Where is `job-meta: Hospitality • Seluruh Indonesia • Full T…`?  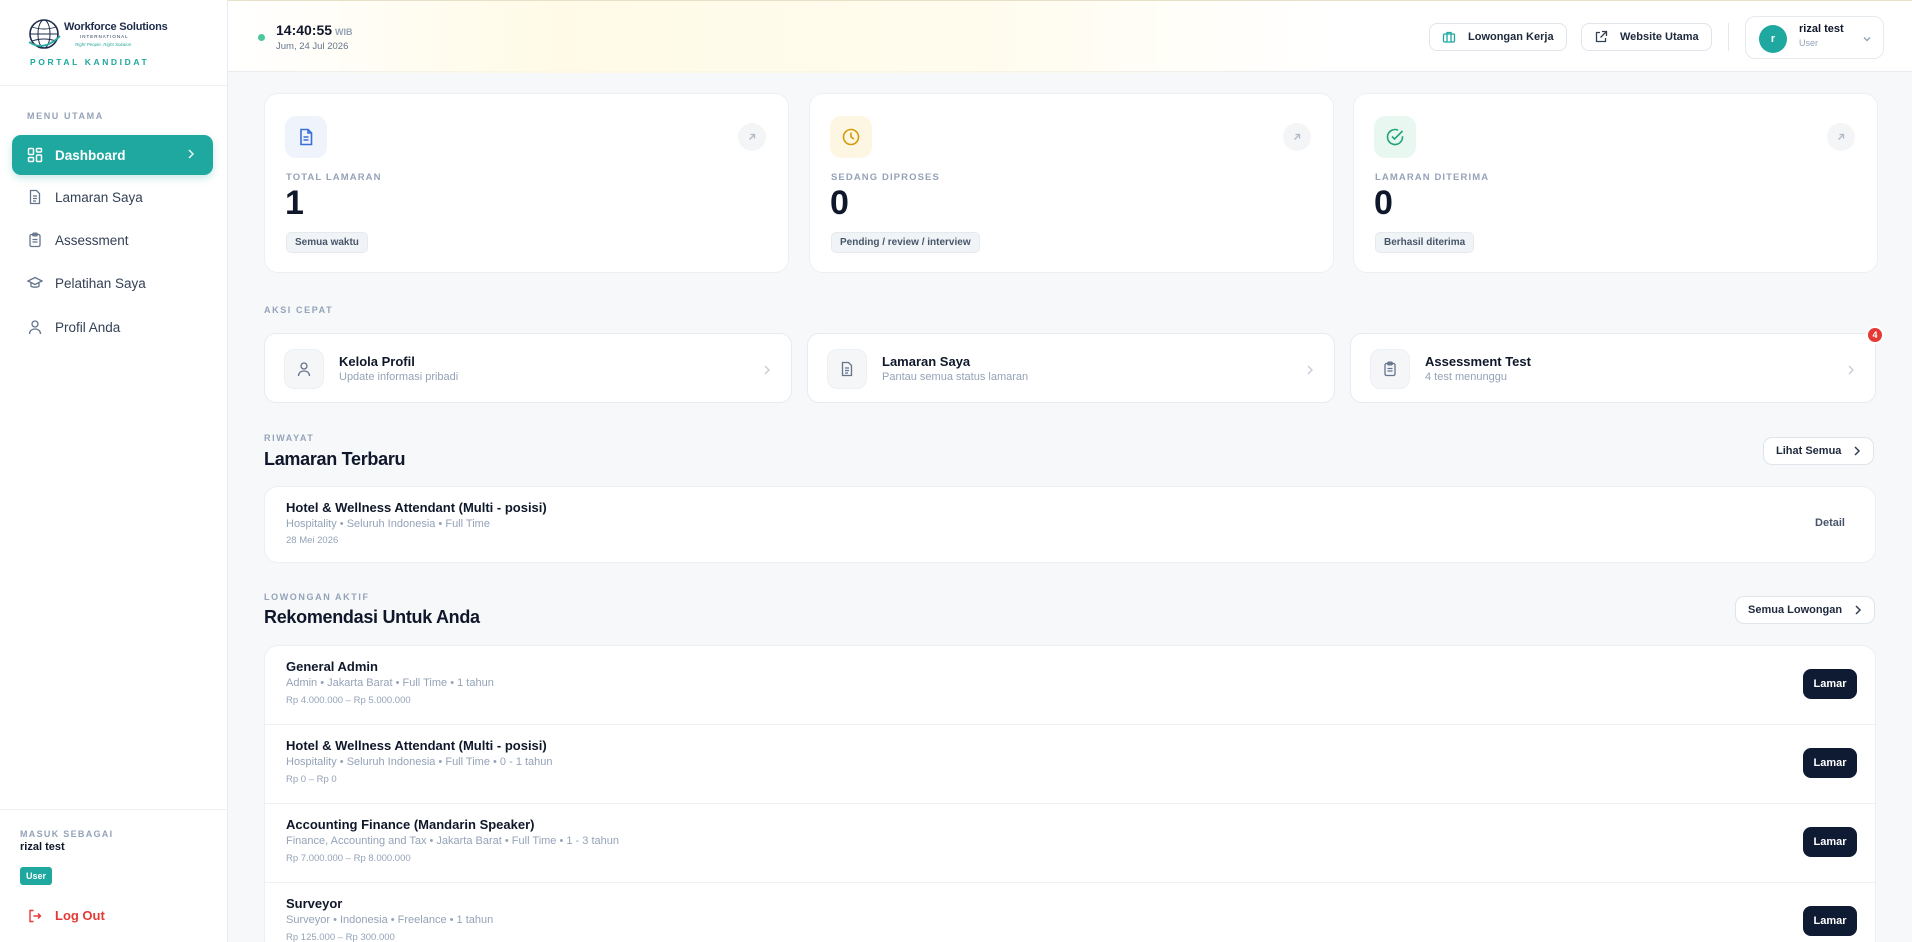
job-meta: Hospitality • Seluruh Indonesia • Full T… is located at coordinates (419, 762).